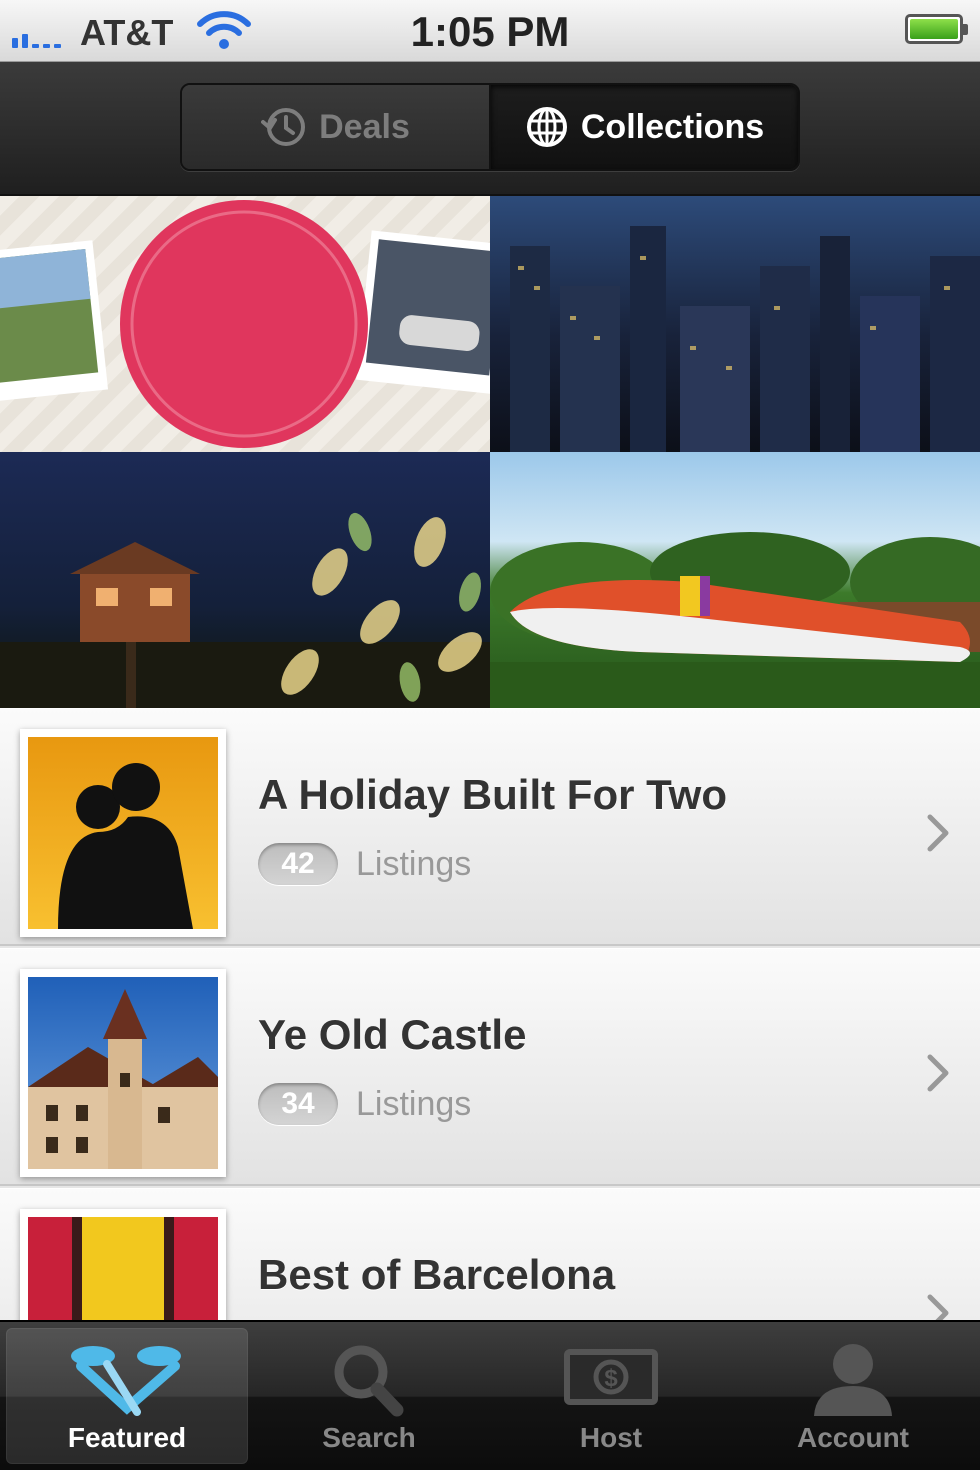 This screenshot has height=1470, width=980. I want to click on couple-silhouette-image, so click(123, 833).